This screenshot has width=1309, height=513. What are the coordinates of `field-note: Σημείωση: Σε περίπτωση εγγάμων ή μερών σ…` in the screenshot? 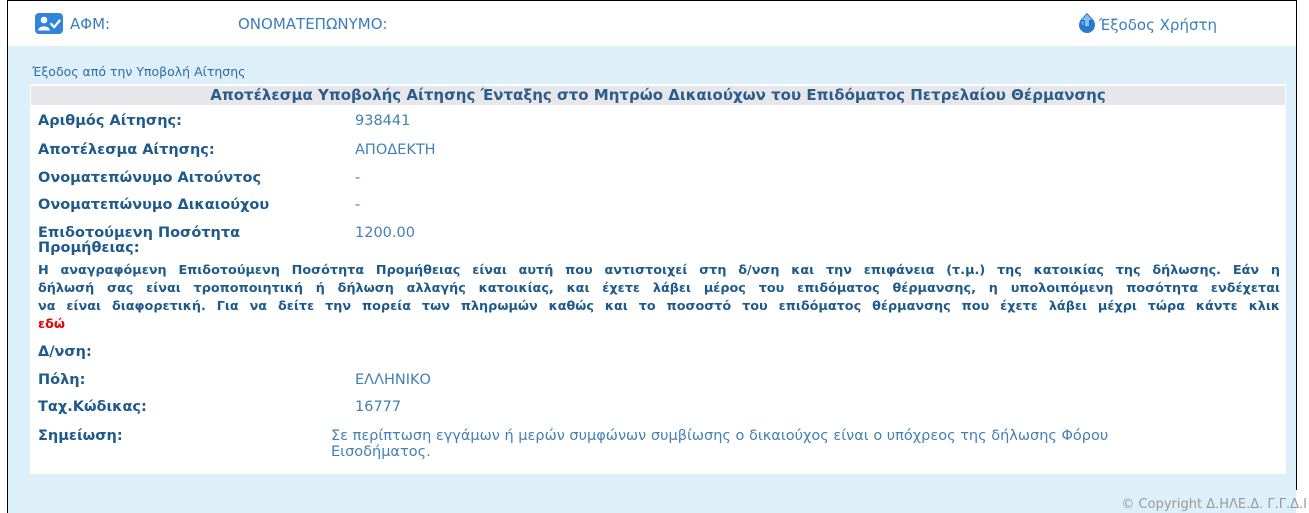 It's located at (658, 444).